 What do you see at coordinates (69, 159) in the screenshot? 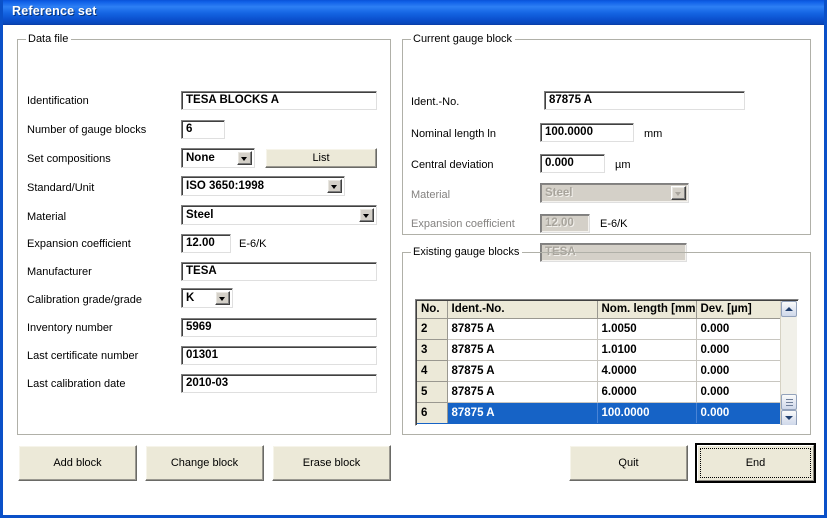
I see `label-set-compositions: Set compositions` at bounding box center [69, 159].